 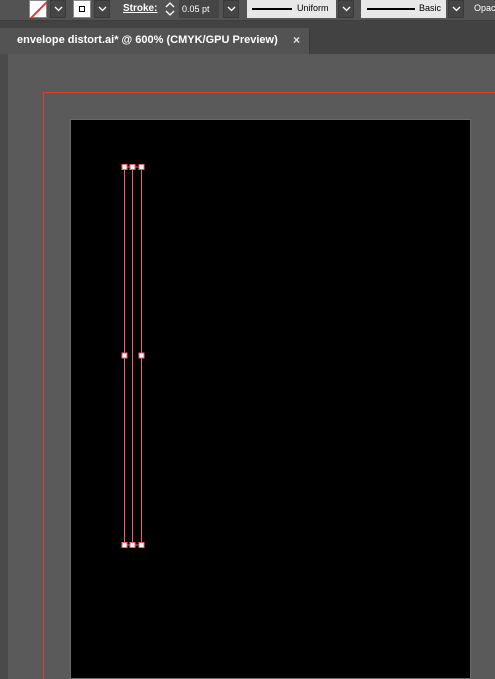 What do you see at coordinates (43, 385) in the screenshot?
I see `bleed-guide-left` at bounding box center [43, 385].